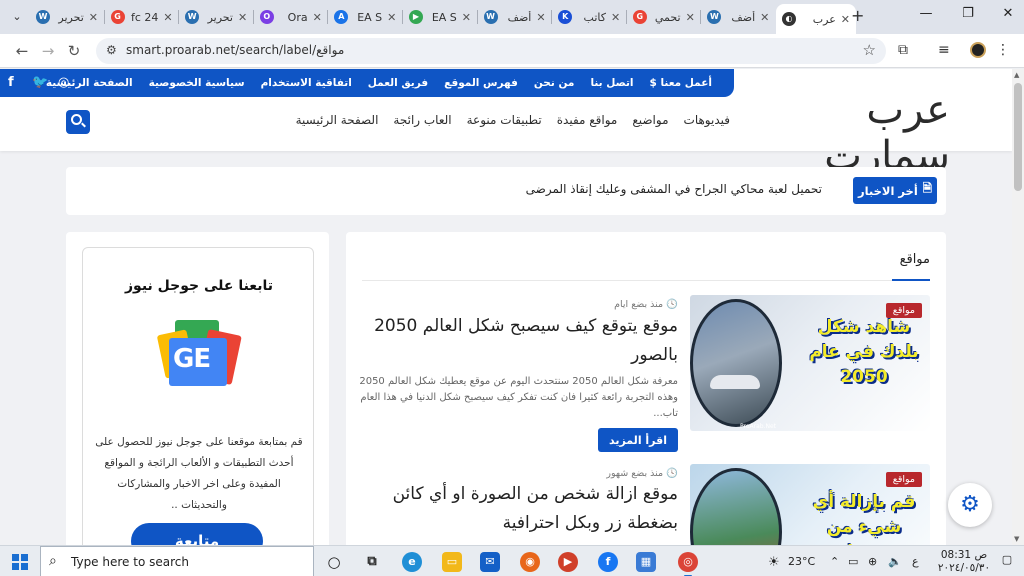  Describe the element at coordinates (801, 561) in the screenshot. I see `temperature: 23°C` at that location.